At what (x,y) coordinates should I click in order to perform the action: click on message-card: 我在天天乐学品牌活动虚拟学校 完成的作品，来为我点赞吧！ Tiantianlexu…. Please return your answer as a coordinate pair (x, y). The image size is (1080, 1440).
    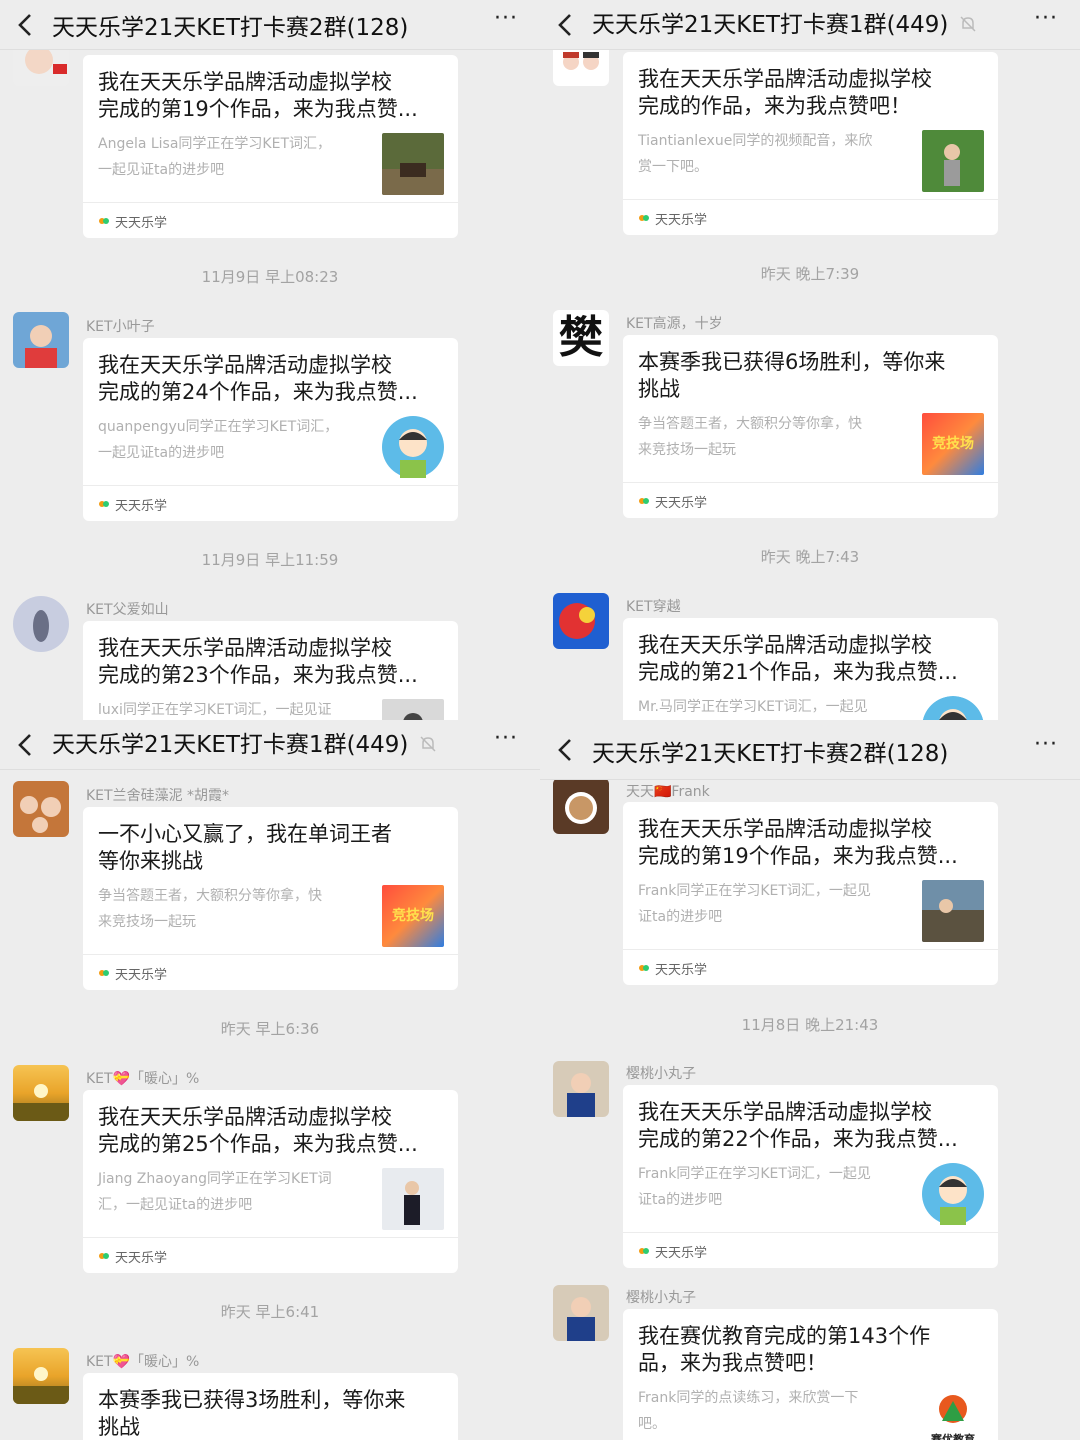
    Looking at the image, I should click on (810, 143).